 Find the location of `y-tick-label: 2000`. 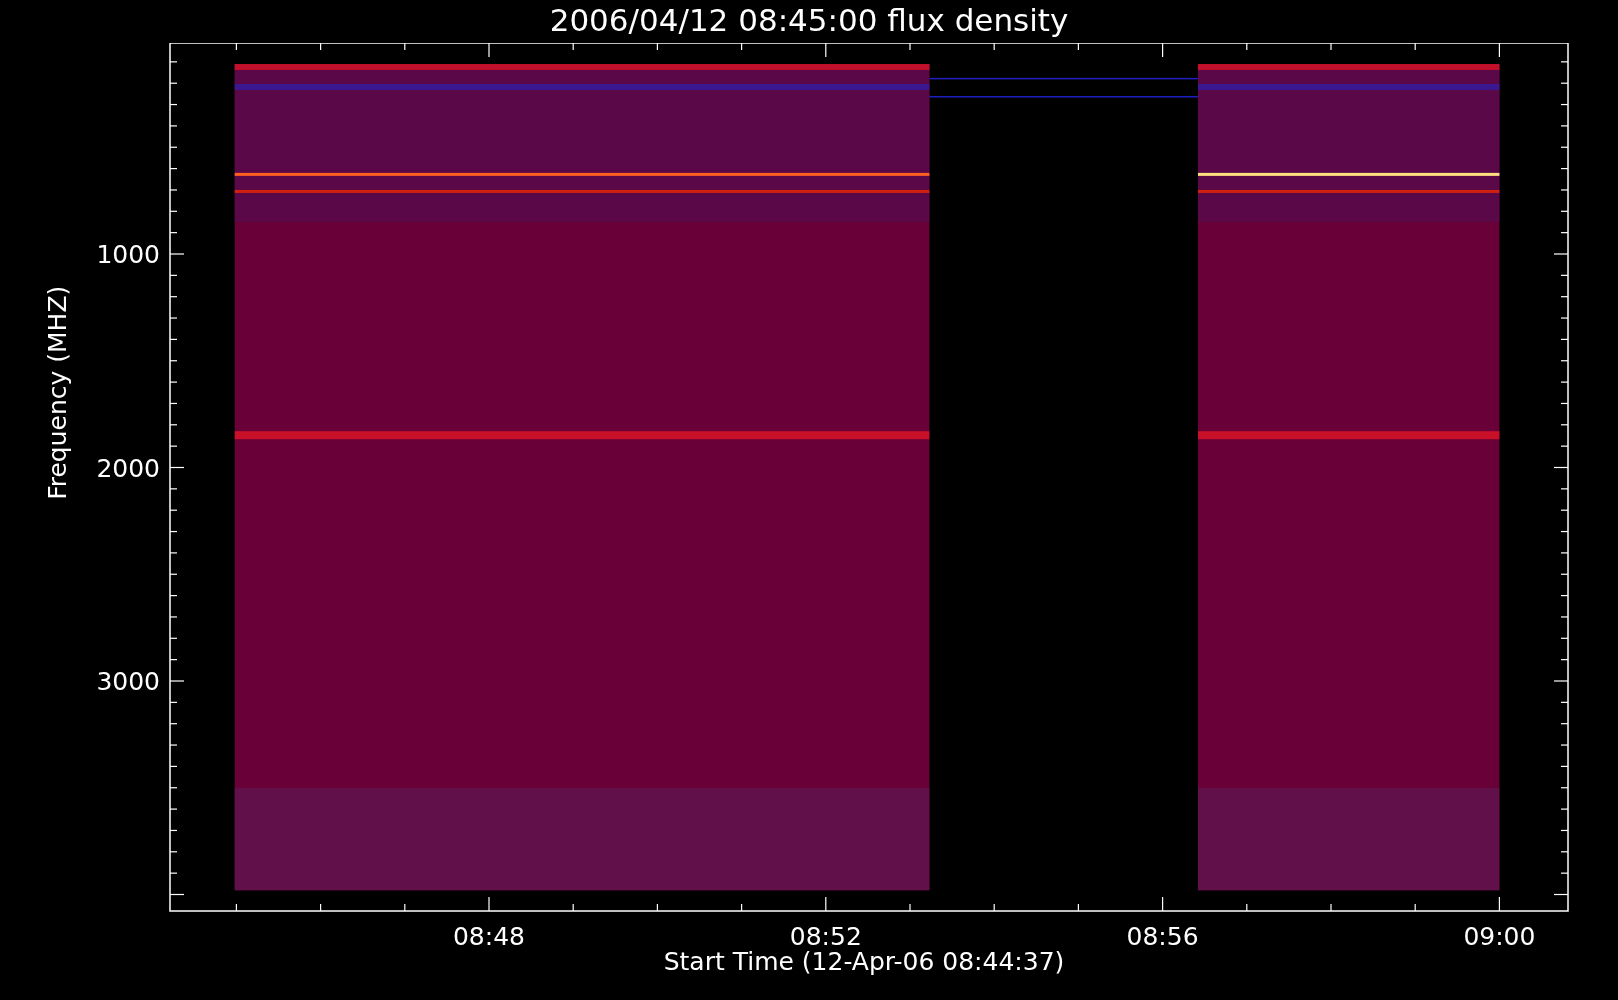

y-tick-label: 2000 is located at coordinates (128, 468).